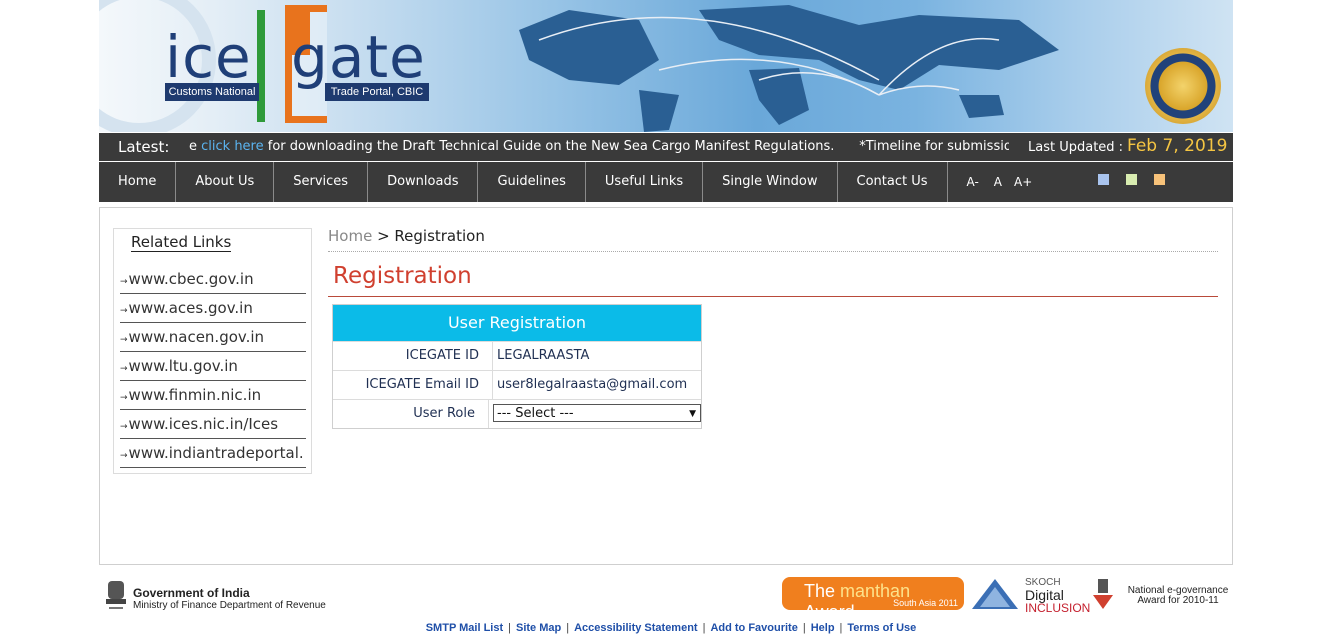  Describe the element at coordinates (543, 355) in the screenshot. I see `icegate-id-value: LEGALRAASTA` at that location.